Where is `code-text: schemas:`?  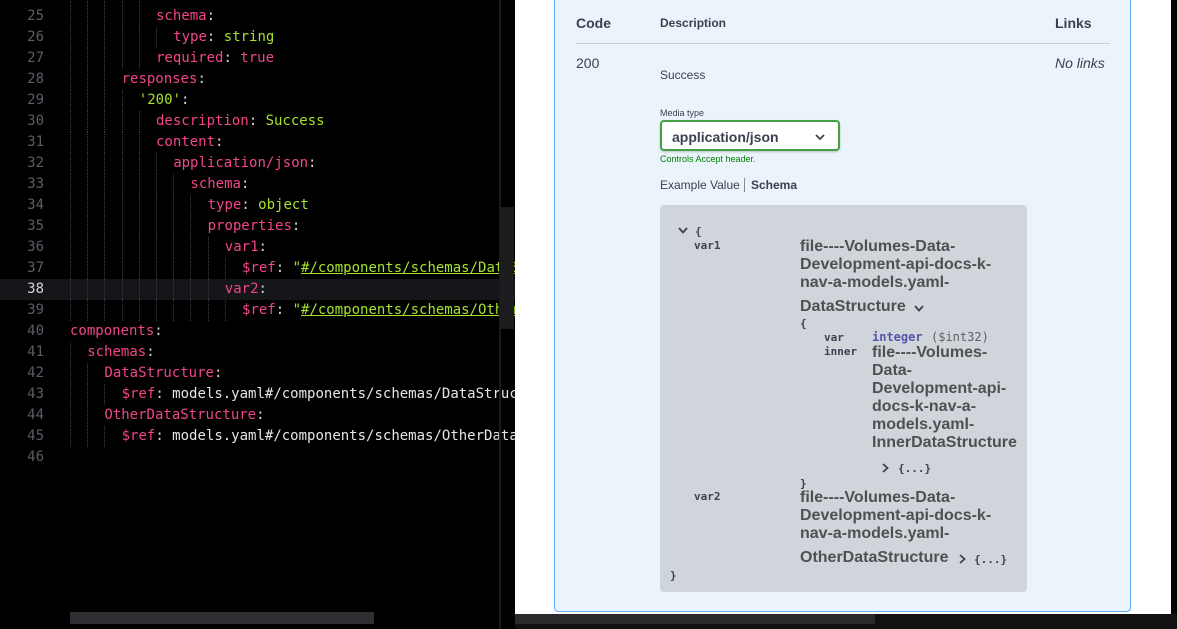
code-text: schemas: is located at coordinates (120, 352).